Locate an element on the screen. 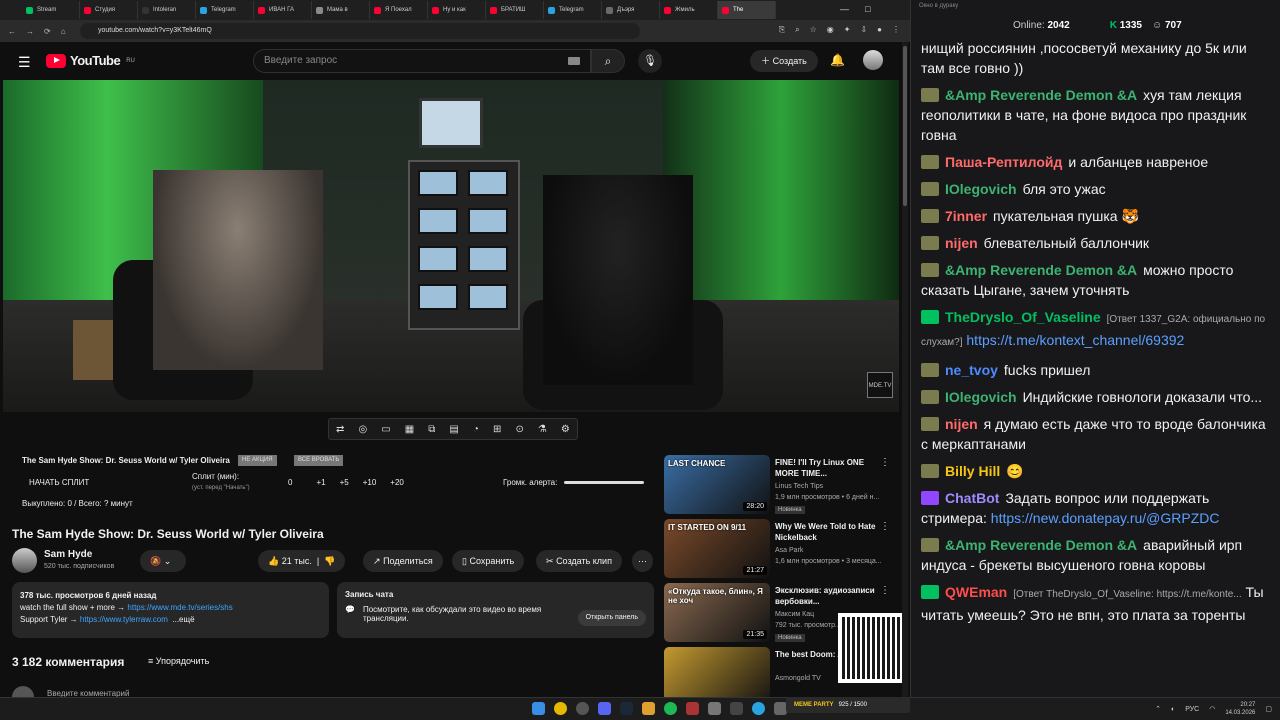  kebab-icon: ⋮ is located at coordinates (896, 30).